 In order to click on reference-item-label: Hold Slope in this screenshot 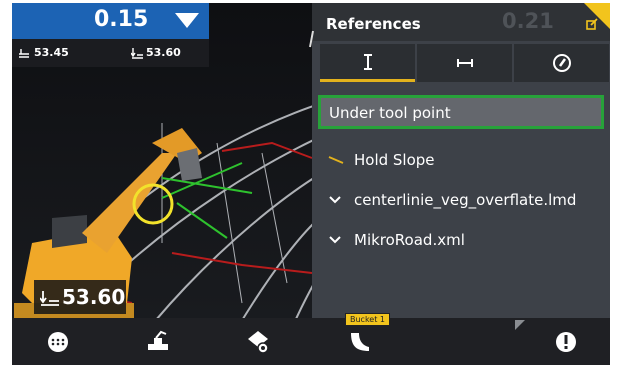, I will do `click(394, 160)`.